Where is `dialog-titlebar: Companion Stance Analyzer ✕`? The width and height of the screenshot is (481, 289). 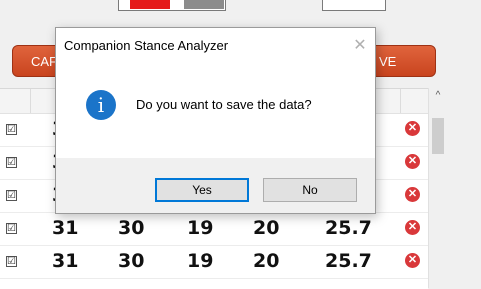
dialog-titlebar: Companion Stance Analyzer ✕ is located at coordinates (215, 46).